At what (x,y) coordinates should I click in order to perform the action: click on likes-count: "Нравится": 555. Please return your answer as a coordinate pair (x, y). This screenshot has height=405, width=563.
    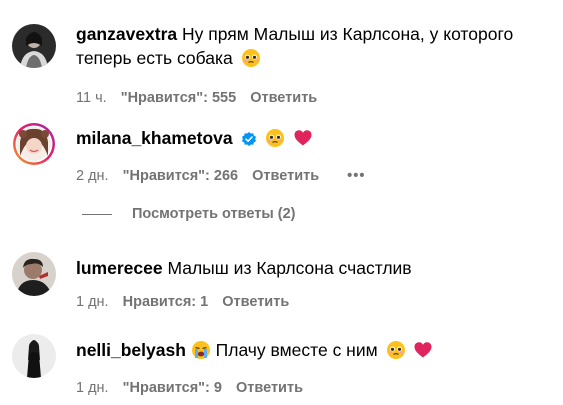
    Looking at the image, I should click on (178, 98).